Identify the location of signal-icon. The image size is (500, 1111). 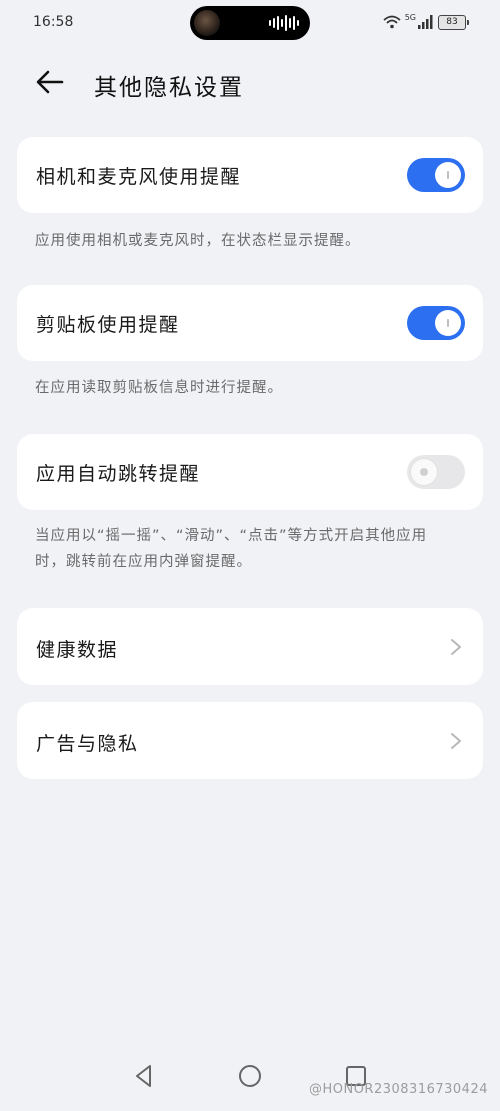
(425, 22).